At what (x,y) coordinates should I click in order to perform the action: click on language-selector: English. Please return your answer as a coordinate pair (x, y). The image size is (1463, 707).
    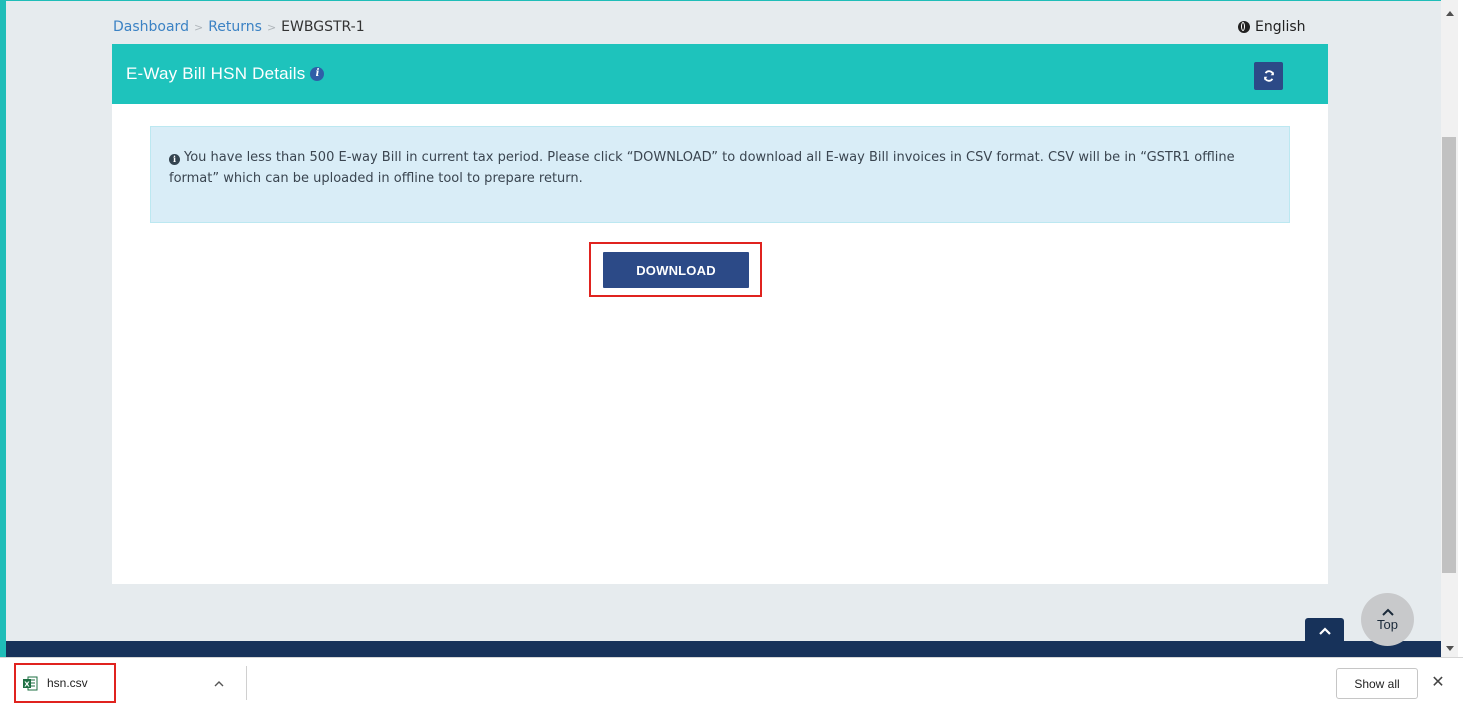
    Looking at the image, I should click on (1272, 27).